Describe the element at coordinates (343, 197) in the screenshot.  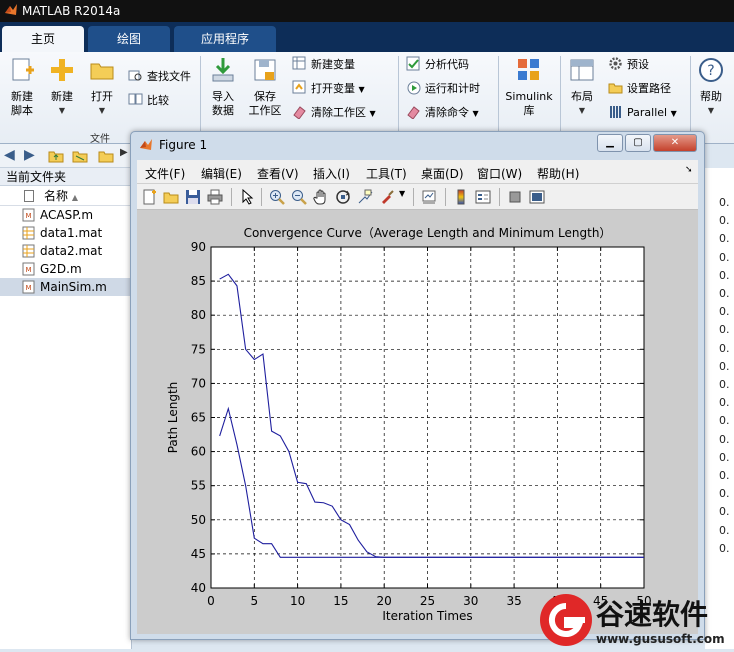
I see `rotate-3d-icon` at that location.